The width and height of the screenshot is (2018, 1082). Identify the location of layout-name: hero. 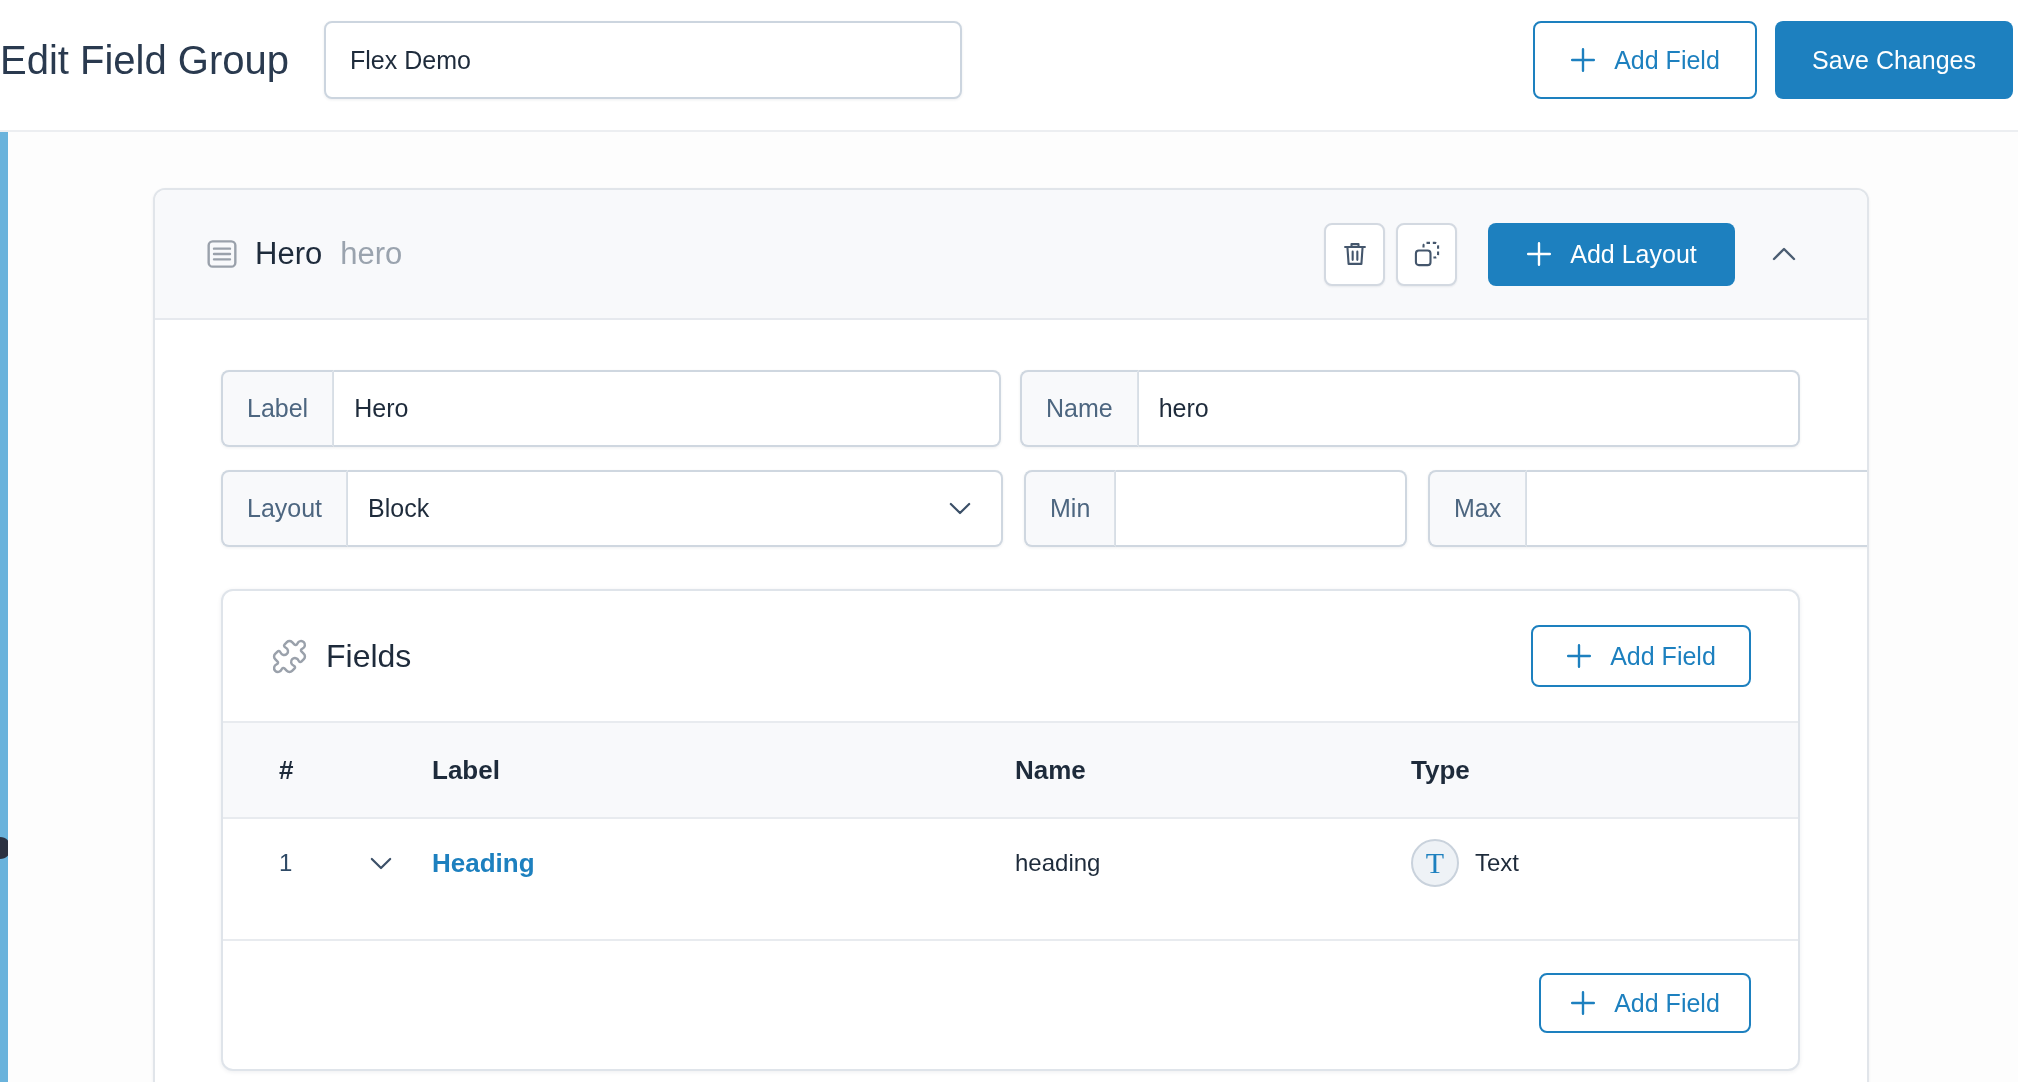
(371, 254).